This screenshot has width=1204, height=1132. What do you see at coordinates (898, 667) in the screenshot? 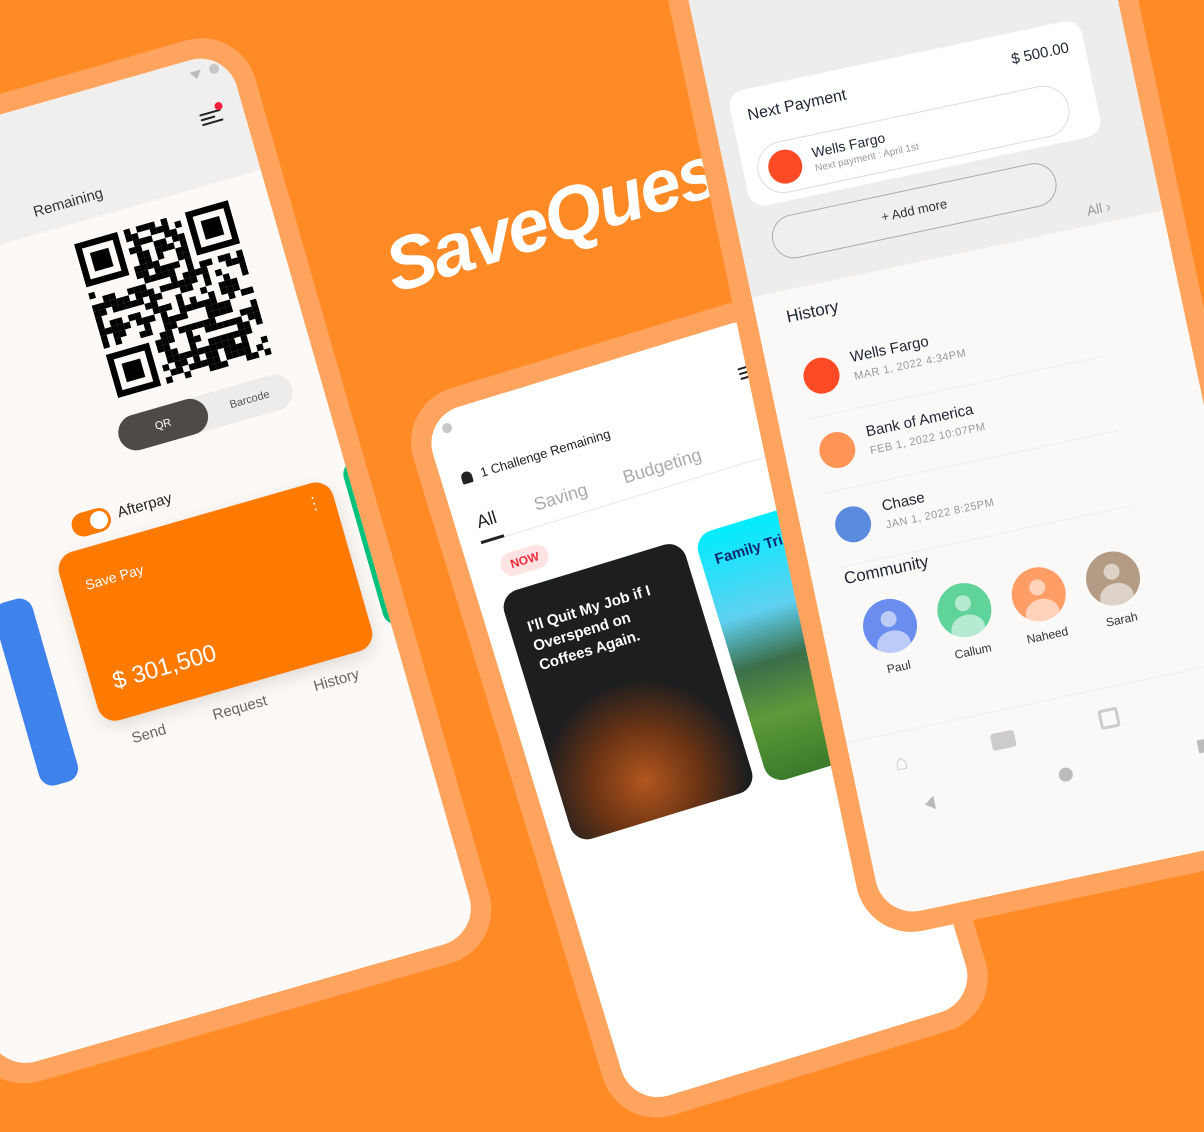
I see `person-name: Paul` at bounding box center [898, 667].